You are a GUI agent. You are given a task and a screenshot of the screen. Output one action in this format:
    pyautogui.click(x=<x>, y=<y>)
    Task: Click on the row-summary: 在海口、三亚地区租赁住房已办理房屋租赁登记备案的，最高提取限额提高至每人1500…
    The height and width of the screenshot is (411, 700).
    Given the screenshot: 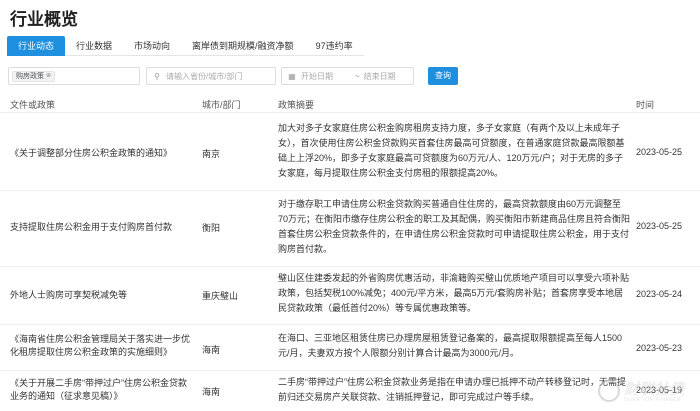 What is the action you would take?
    pyautogui.click(x=450, y=345)
    